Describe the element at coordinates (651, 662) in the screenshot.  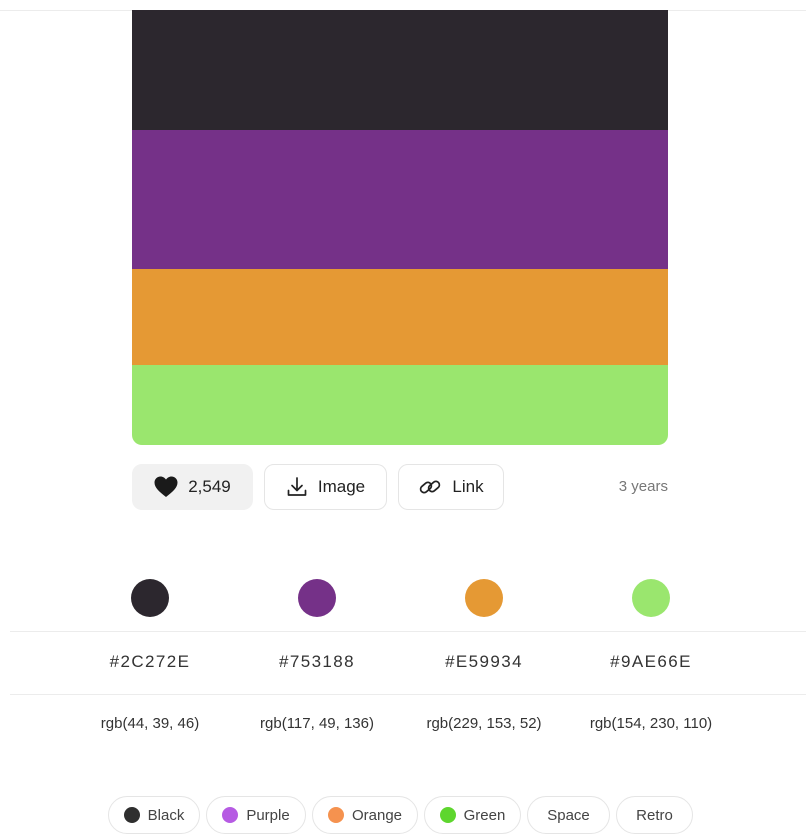
I see `hex-code: #9AE66E` at that location.